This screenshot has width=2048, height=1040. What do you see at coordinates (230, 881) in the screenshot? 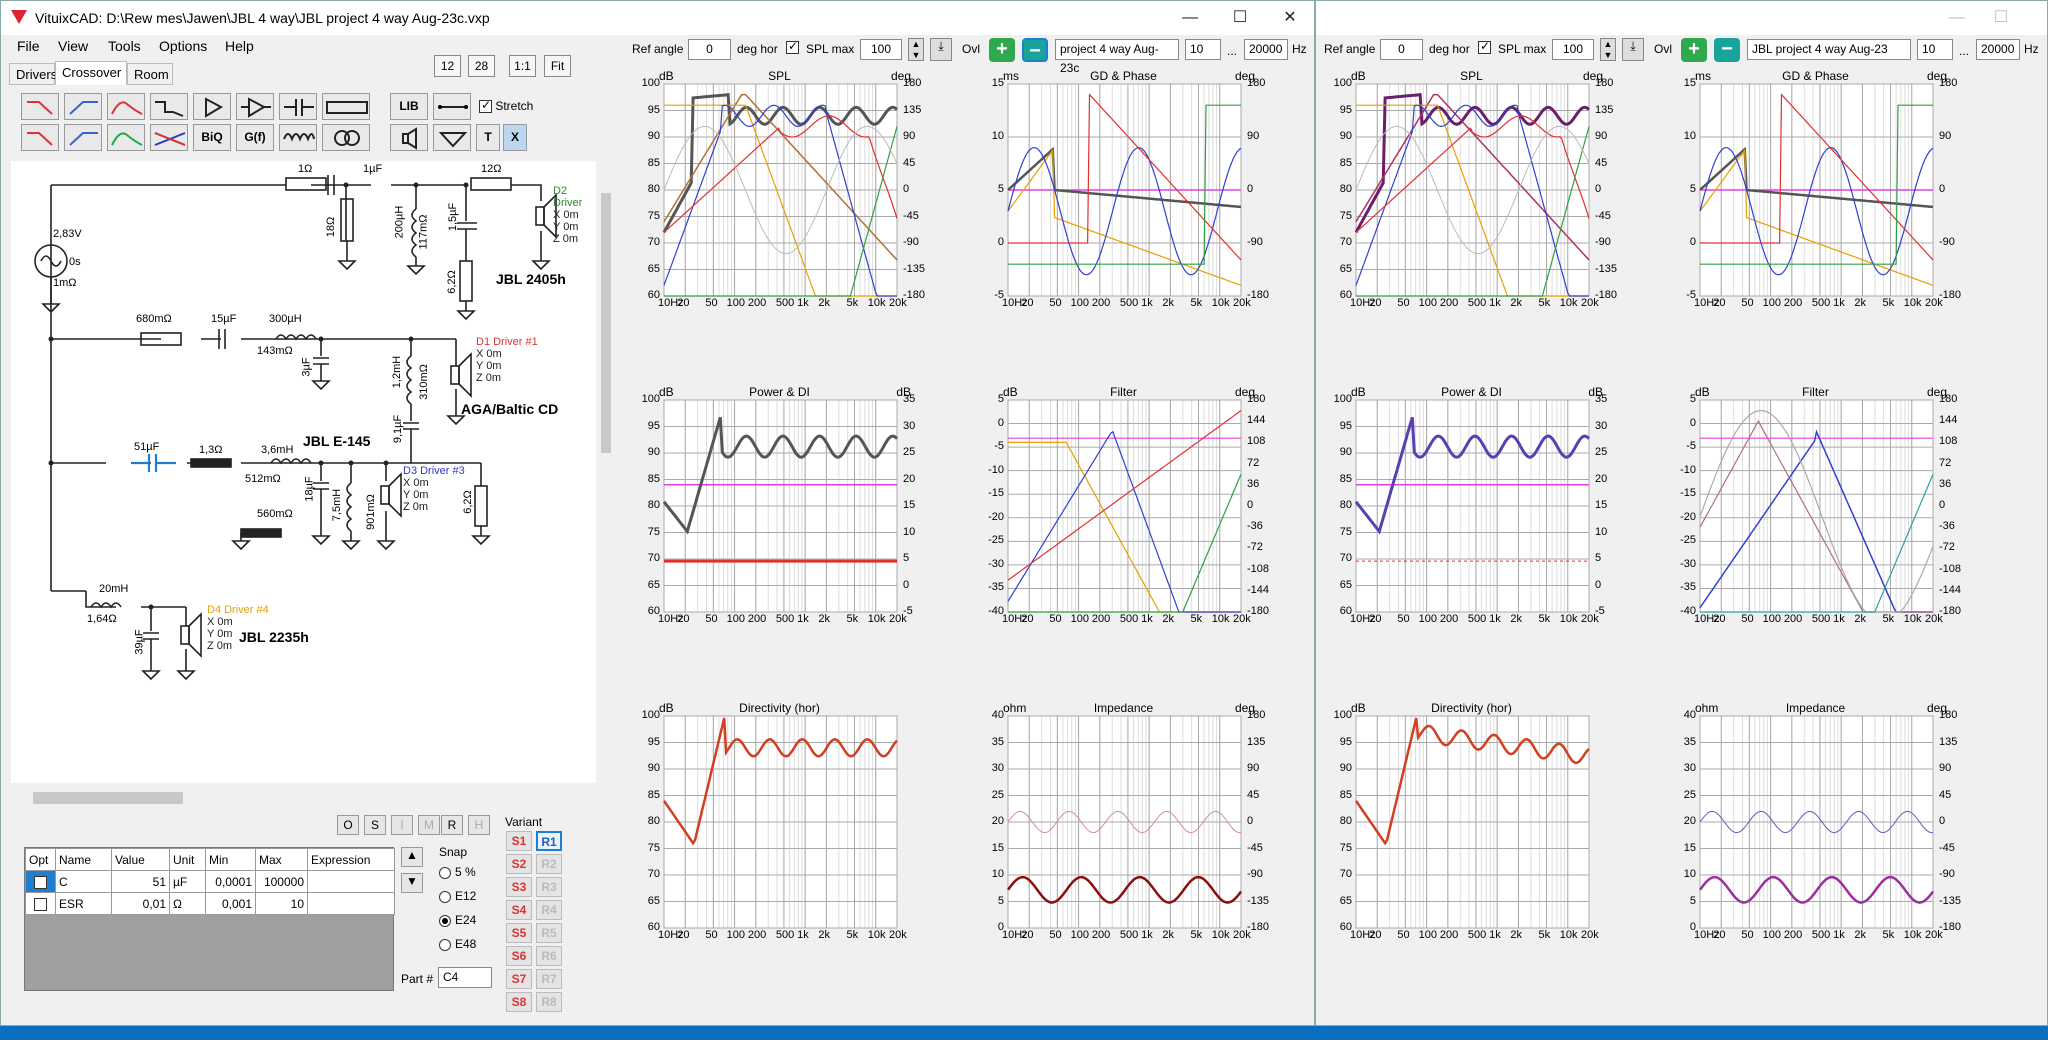
I see `param-min: 0,0001` at bounding box center [230, 881].